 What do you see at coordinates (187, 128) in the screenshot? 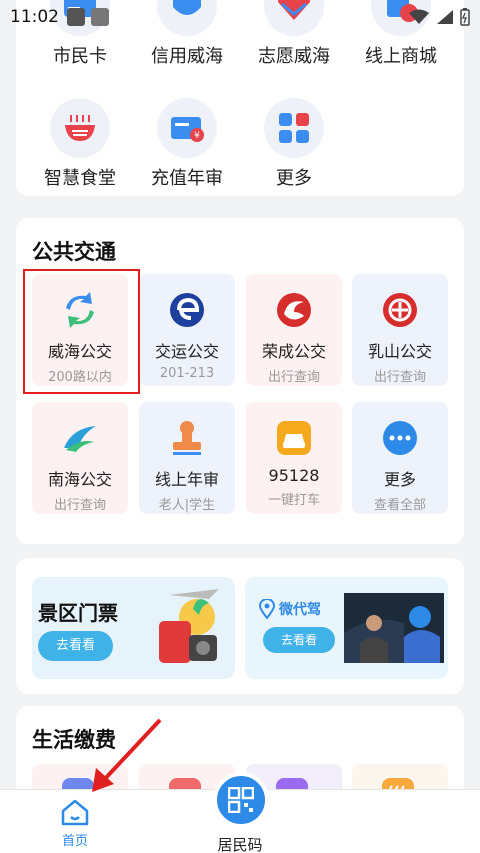
I see `recharge-icon: ¥` at bounding box center [187, 128].